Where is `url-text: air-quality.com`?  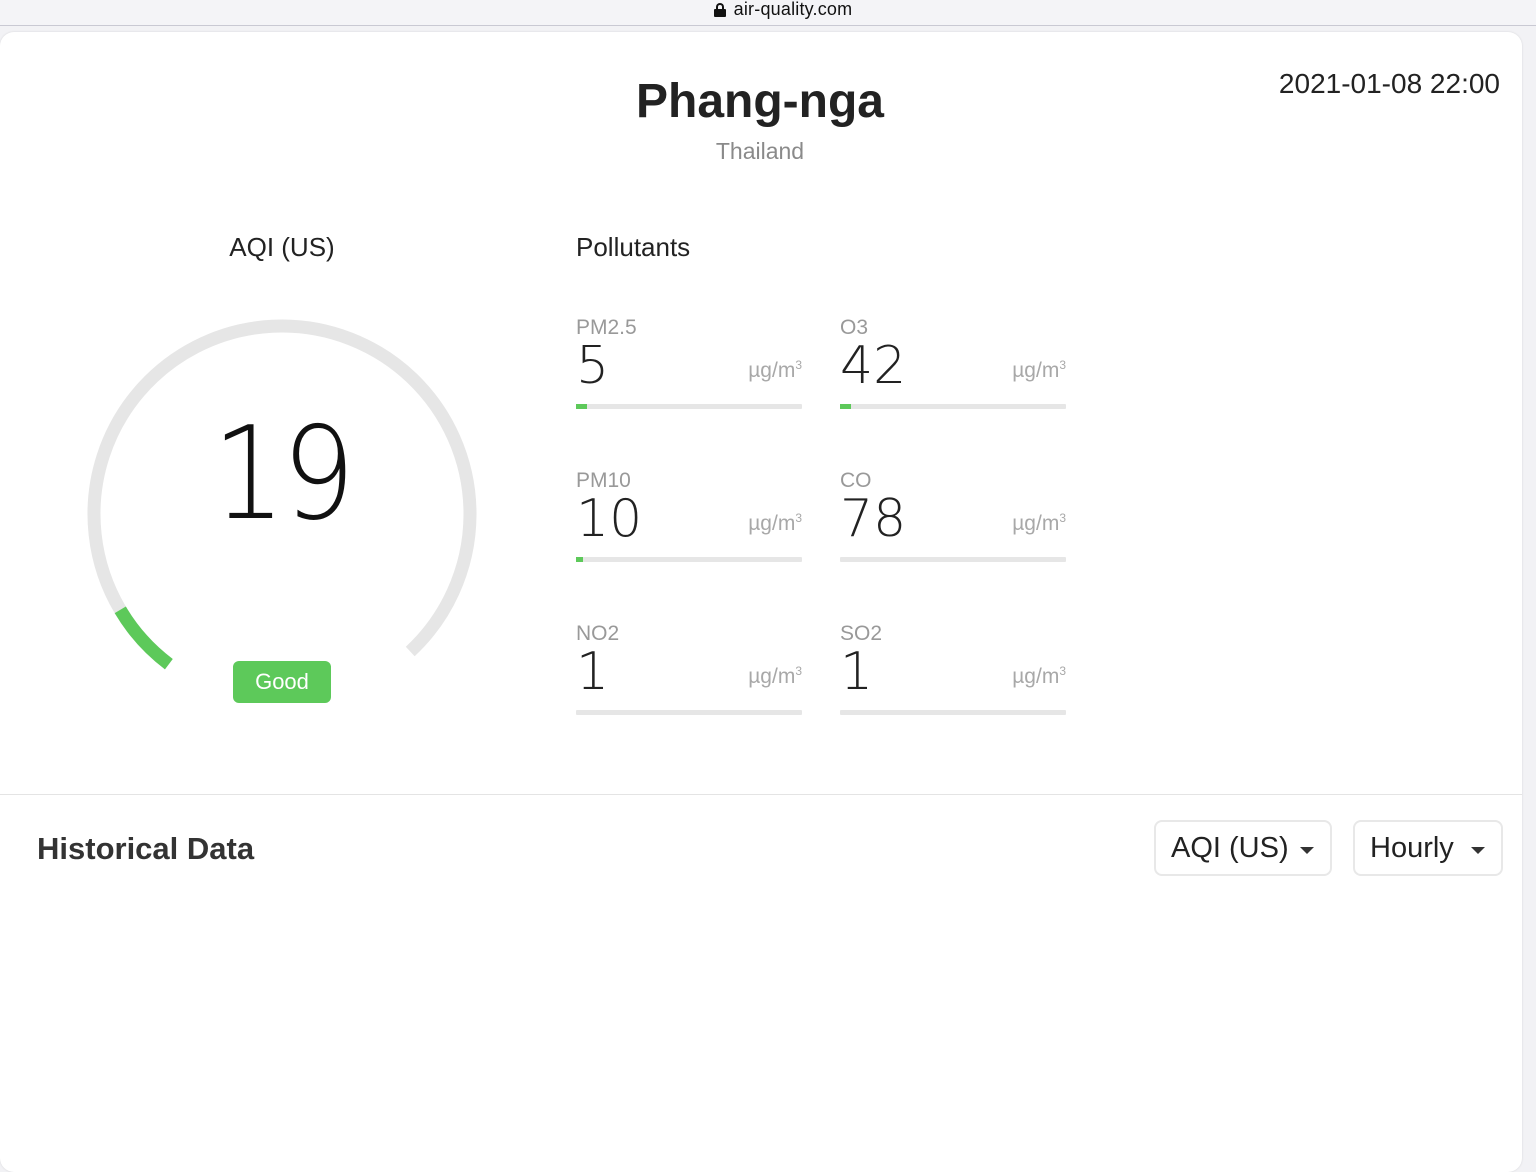
url-text: air-quality.com is located at coordinates (793, 10).